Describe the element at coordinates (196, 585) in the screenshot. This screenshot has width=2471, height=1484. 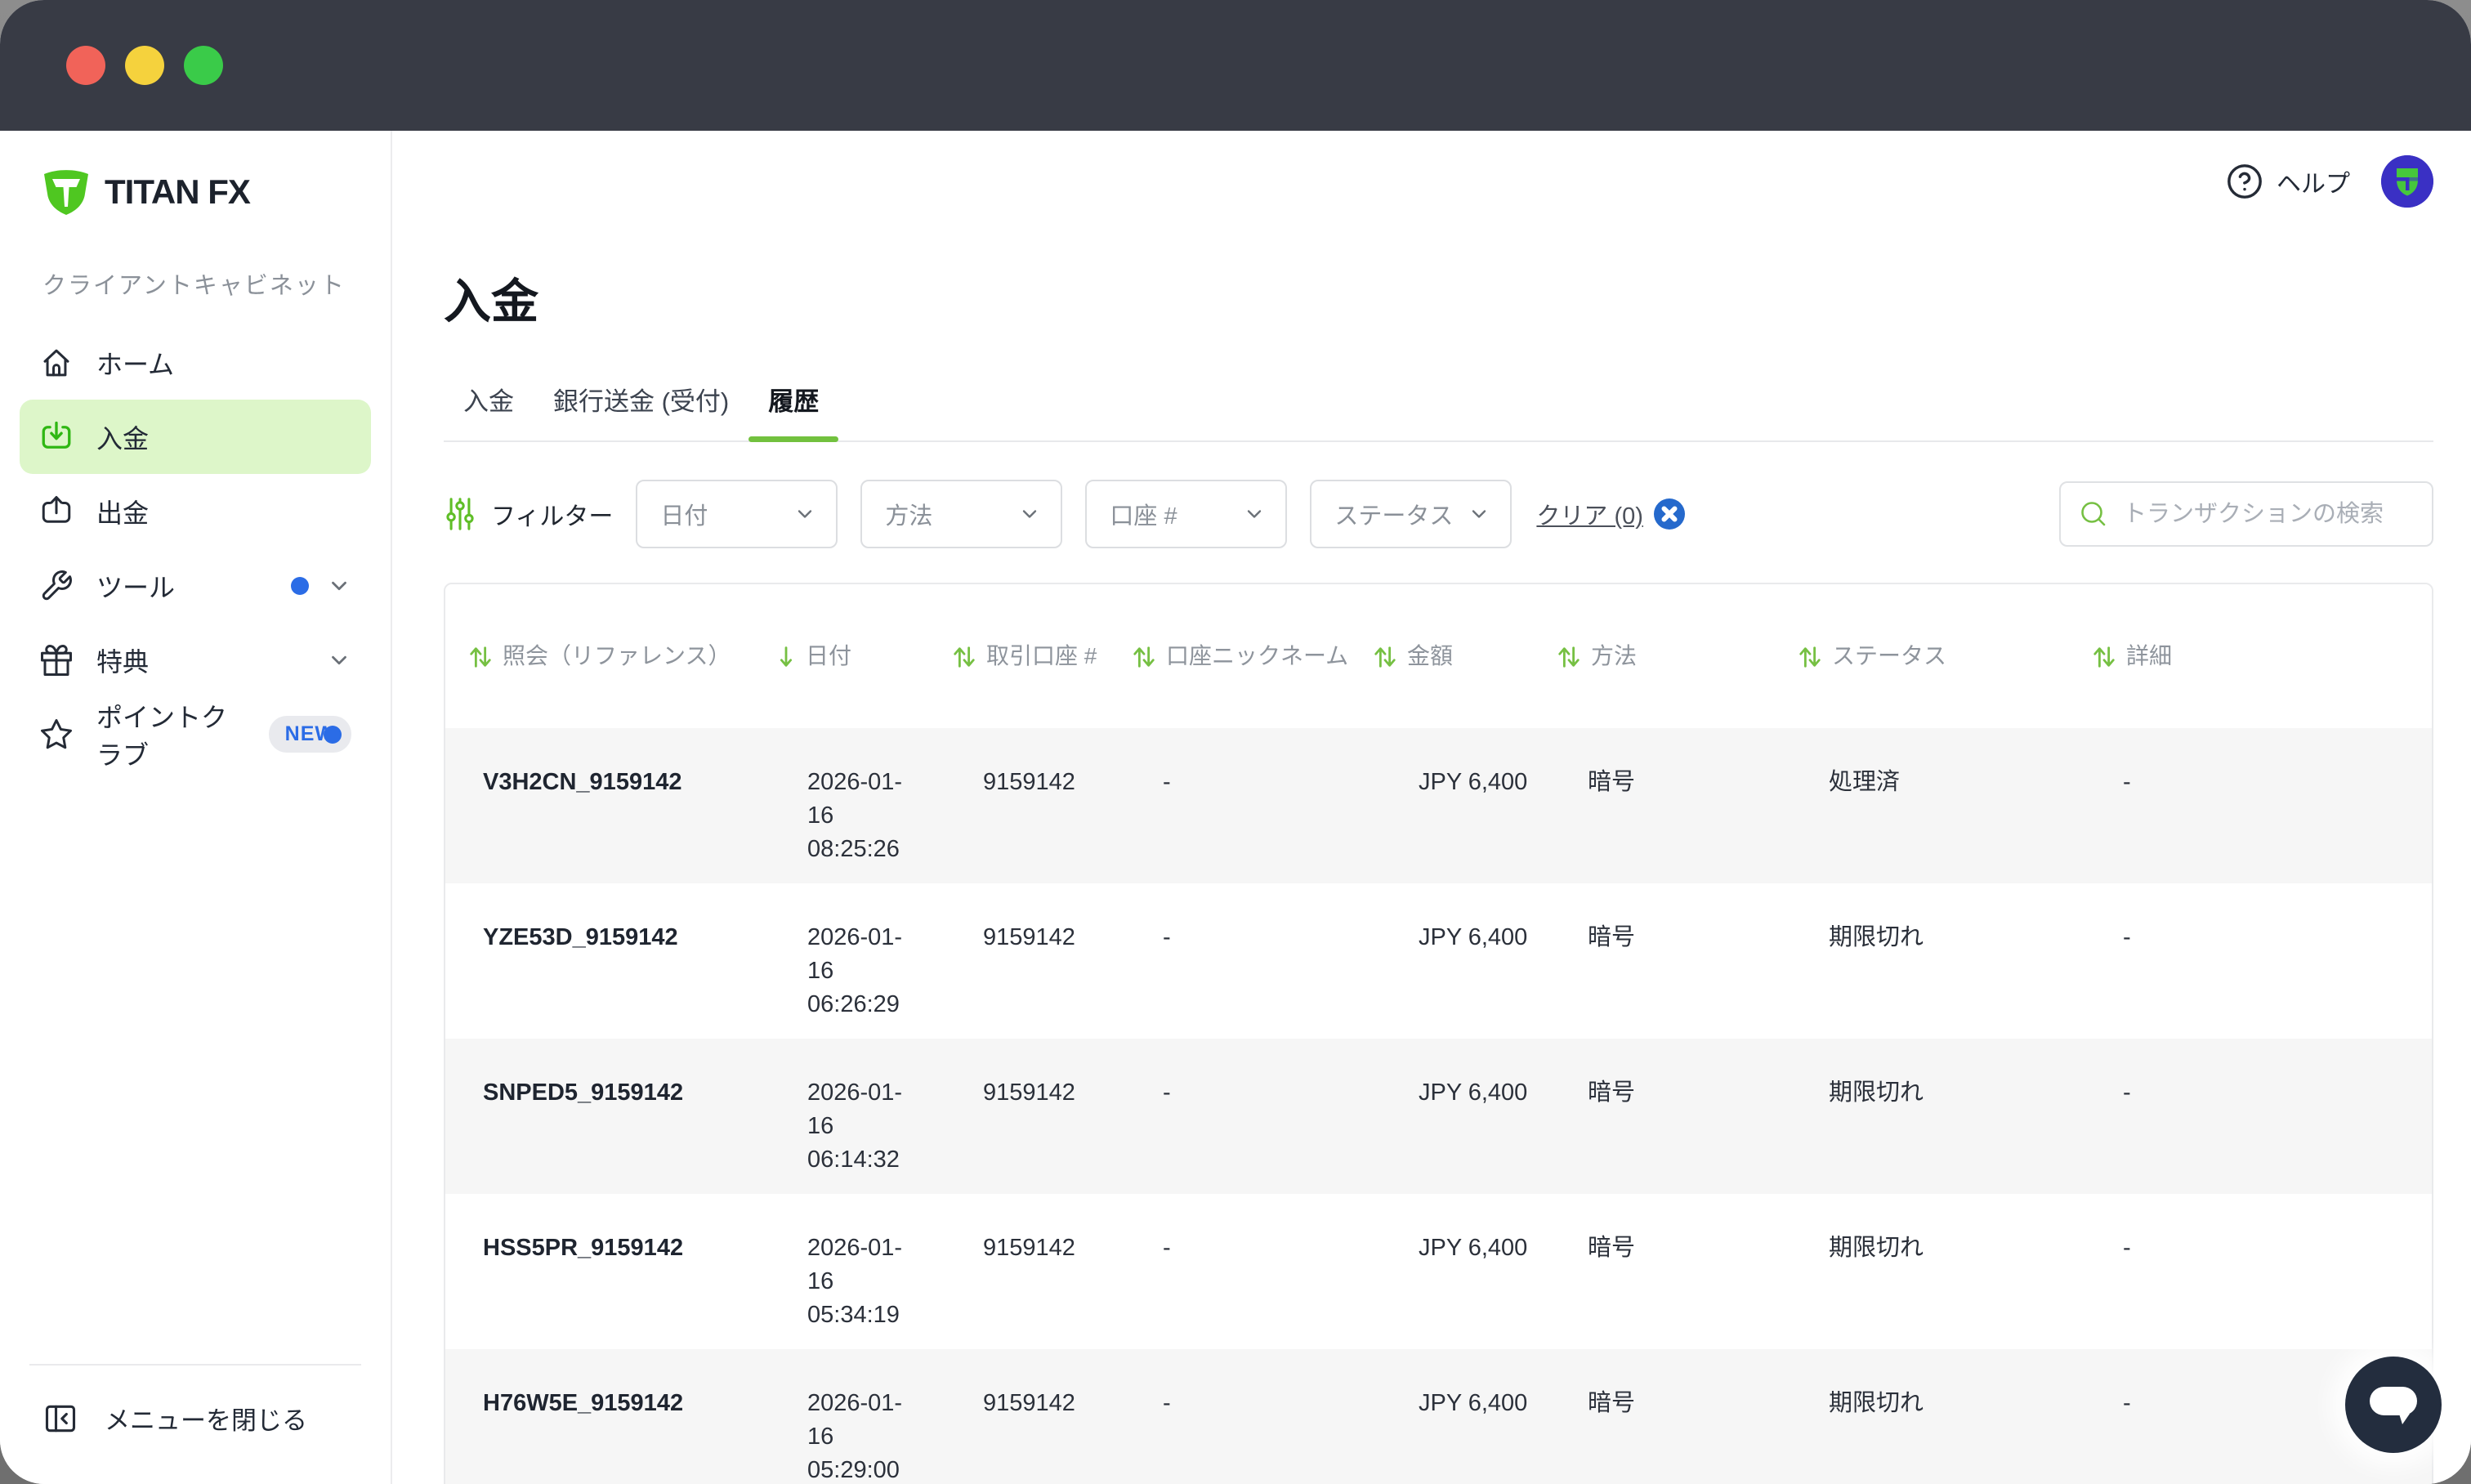
I see `sidebar-item-tools: ツール` at that location.